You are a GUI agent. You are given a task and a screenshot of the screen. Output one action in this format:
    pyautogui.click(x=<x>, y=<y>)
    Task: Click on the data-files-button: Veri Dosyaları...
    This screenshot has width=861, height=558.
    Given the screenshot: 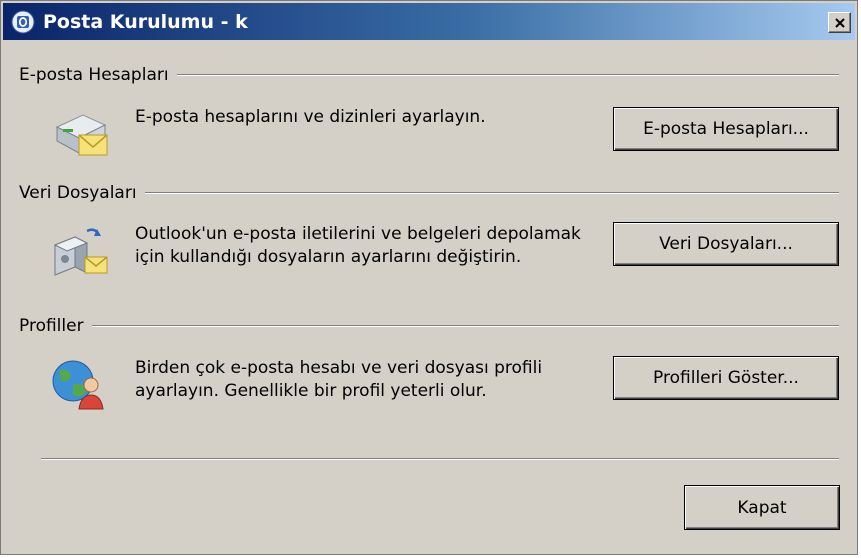 What is the action you would take?
    pyautogui.click(x=726, y=244)
    